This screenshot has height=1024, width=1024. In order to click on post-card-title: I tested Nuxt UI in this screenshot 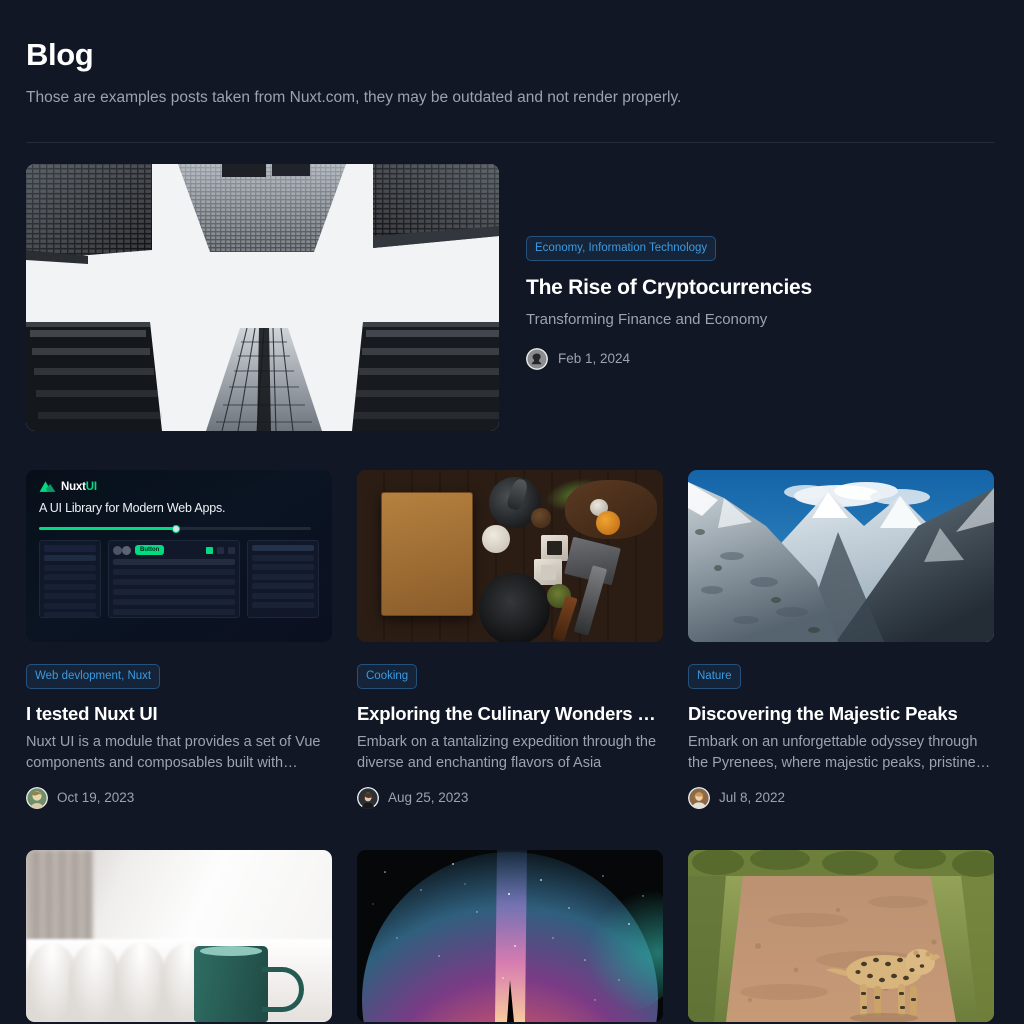, I will do `click(179, 713)`.